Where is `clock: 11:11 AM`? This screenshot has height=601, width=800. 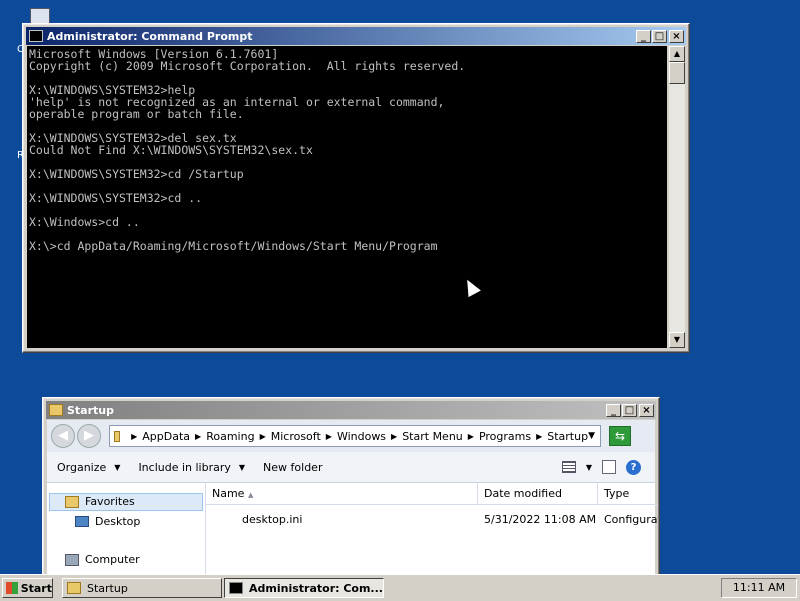 clock: 11:11 AM is located at coordinates (759, 588).